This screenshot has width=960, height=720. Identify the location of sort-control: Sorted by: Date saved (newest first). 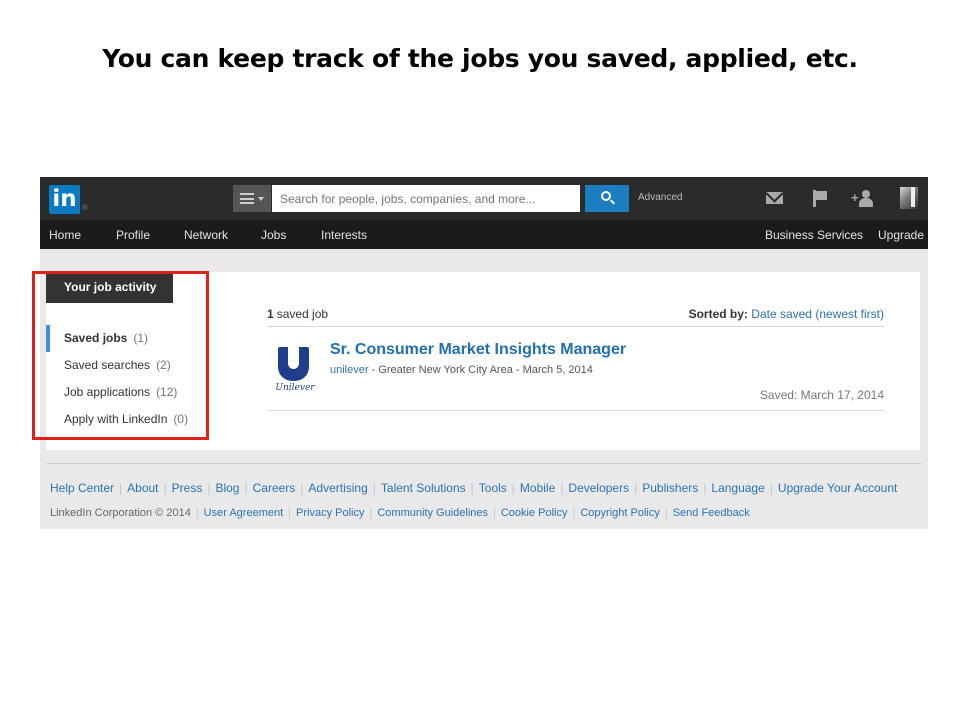
(786, 314).